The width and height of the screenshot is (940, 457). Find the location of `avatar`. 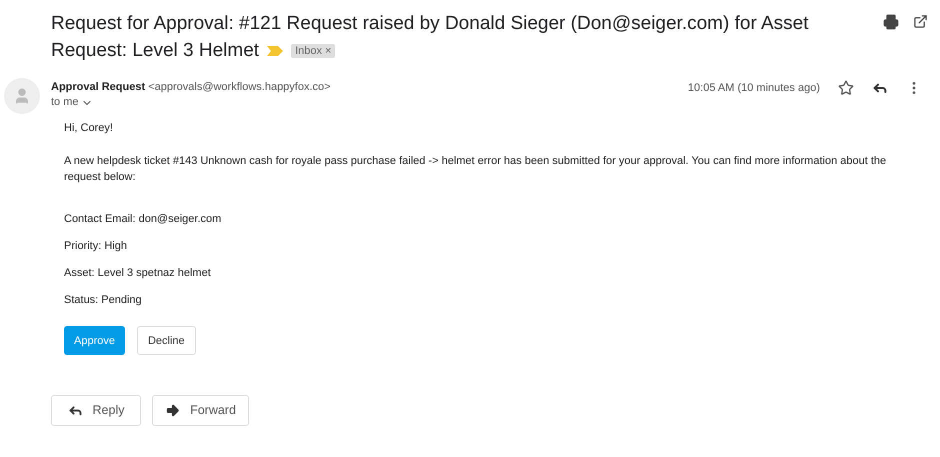

avatar is located at coordinates (22, 96).